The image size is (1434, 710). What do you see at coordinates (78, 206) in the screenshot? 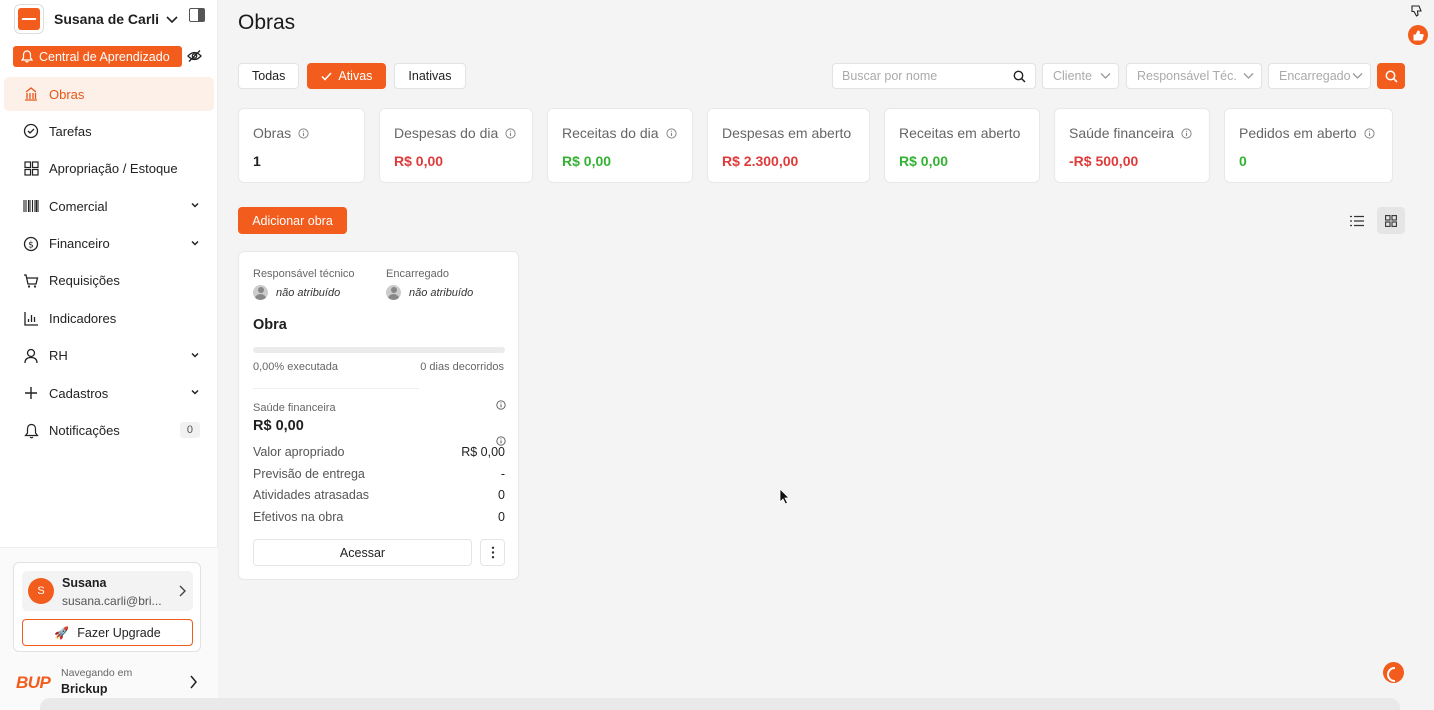
I see `nav-label: Comercial` at bounding box center [78, 206].